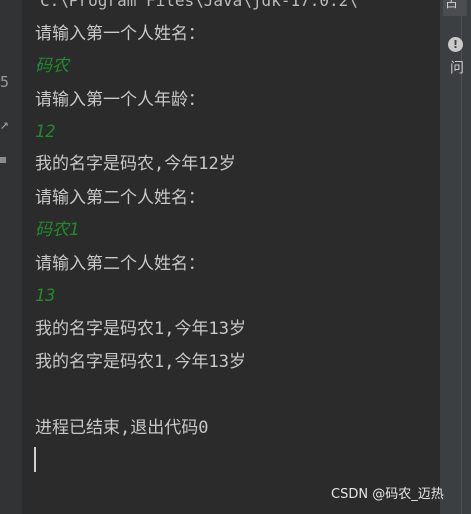 The width and height of the screenshot is (471, 514). Describe the element at coordinates (387, 494) in the screenshot. I see `csdn-watermark: CSDN @码农_迈热` at that location.